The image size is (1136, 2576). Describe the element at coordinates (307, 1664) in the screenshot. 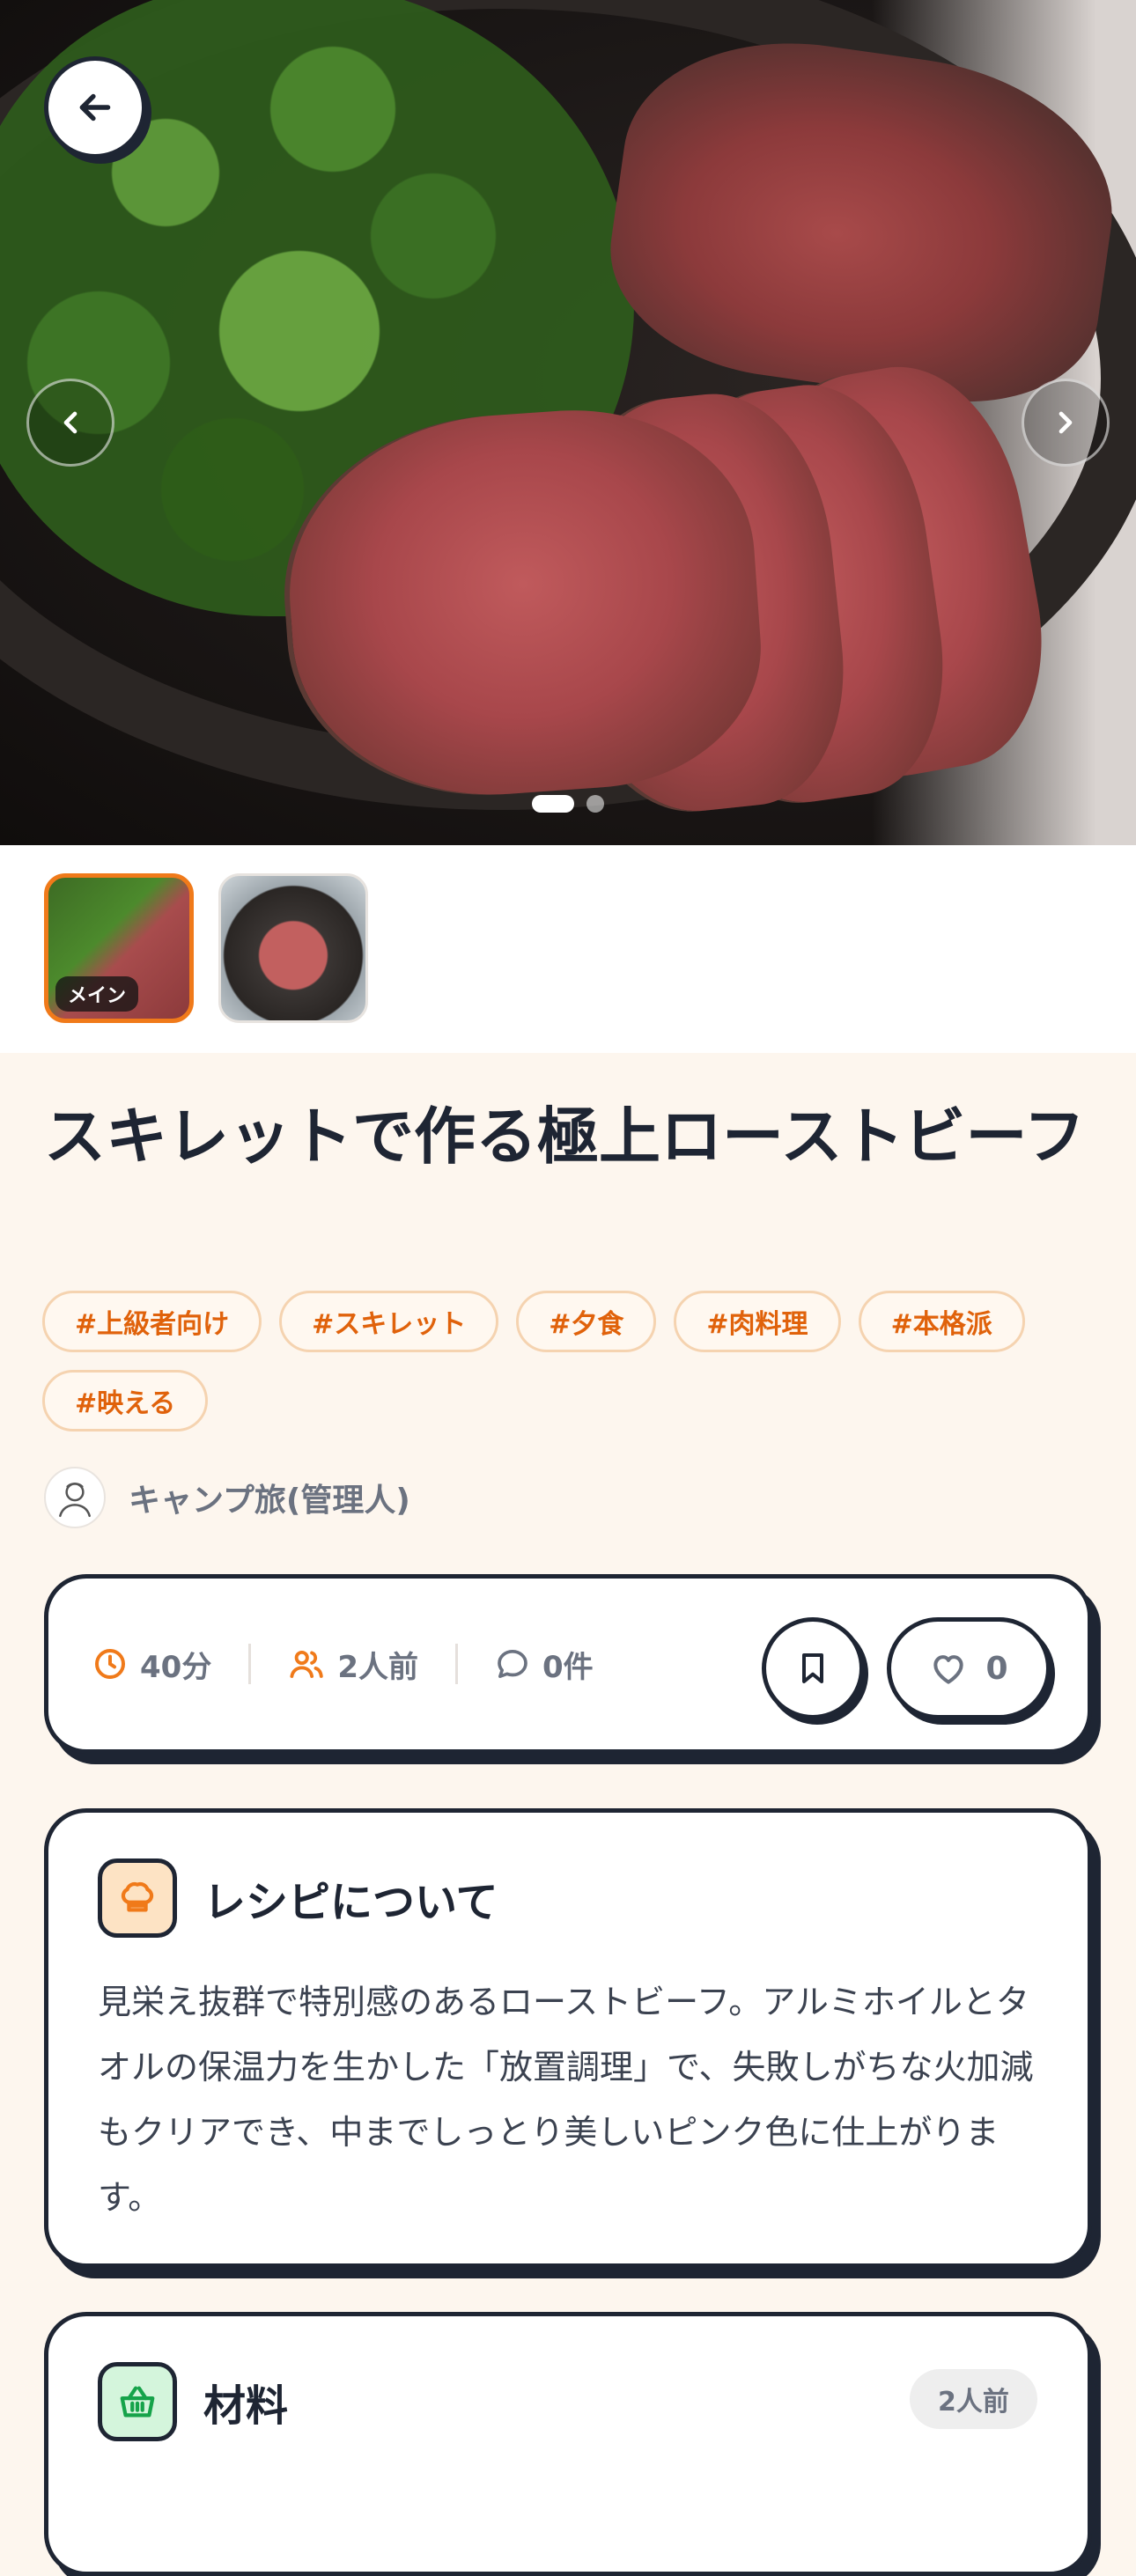

I see `users-icon` at that location.